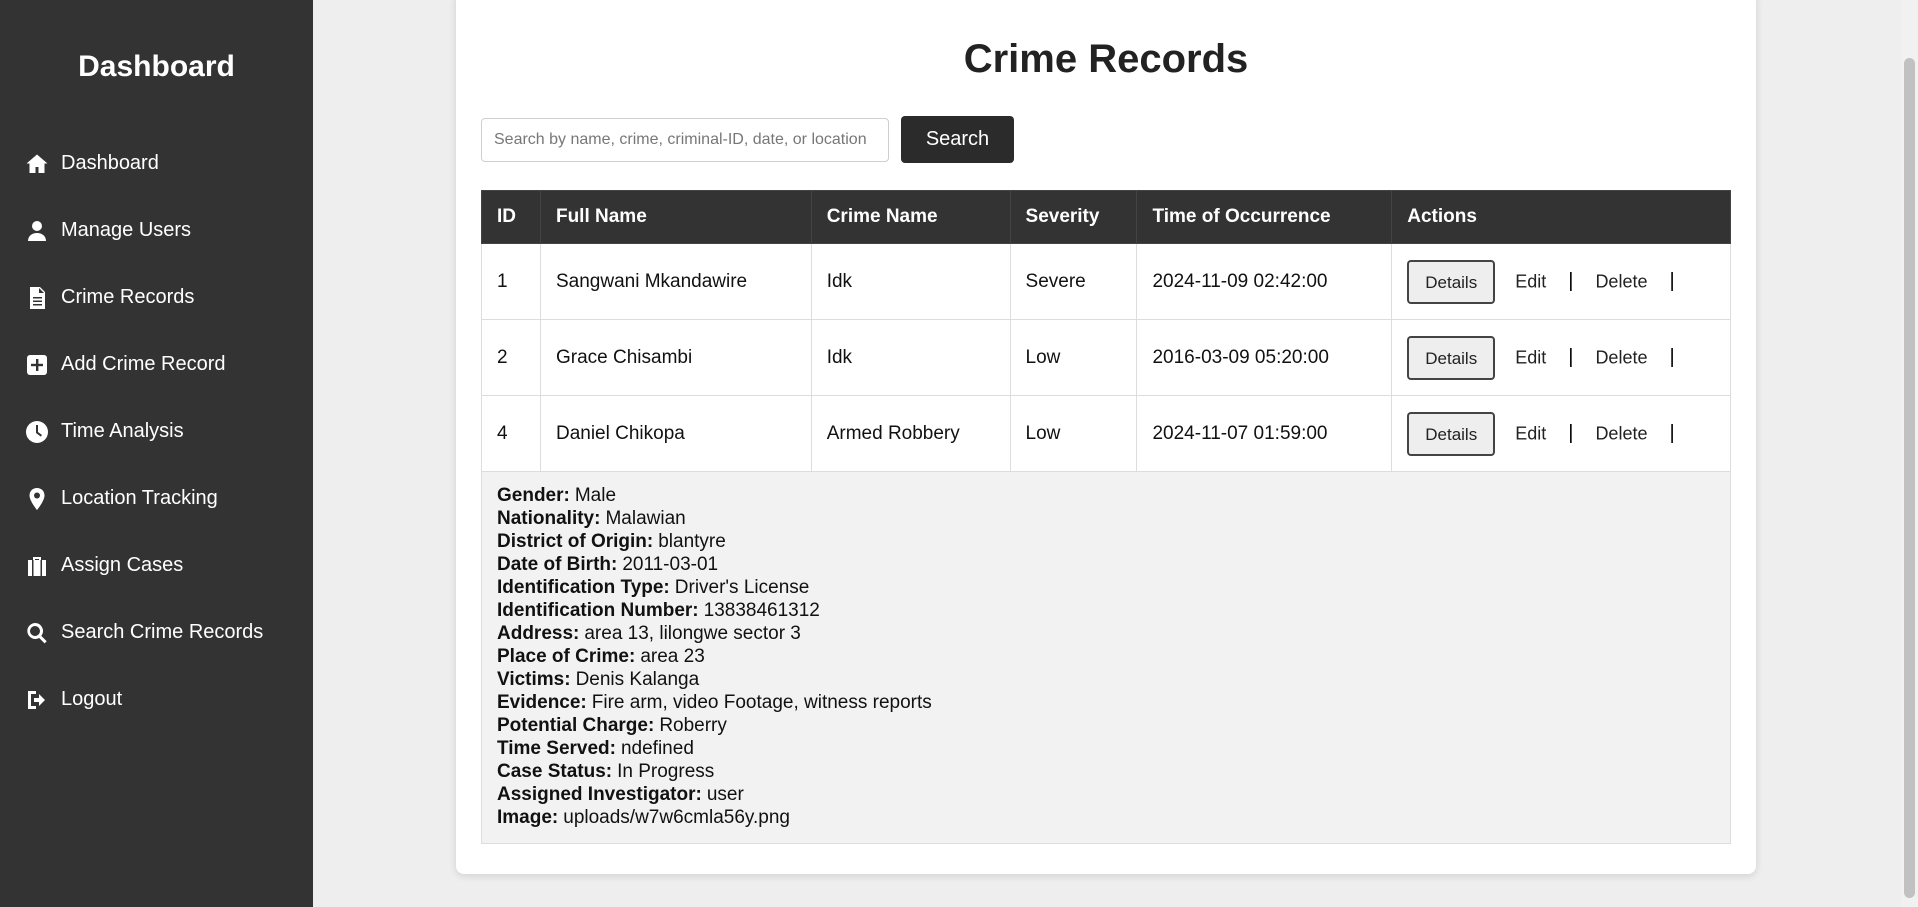 The width and height of the screenshot is (1918, 907). I want to click on sidebar-item-label: Assign Cases, so click(122, 565).